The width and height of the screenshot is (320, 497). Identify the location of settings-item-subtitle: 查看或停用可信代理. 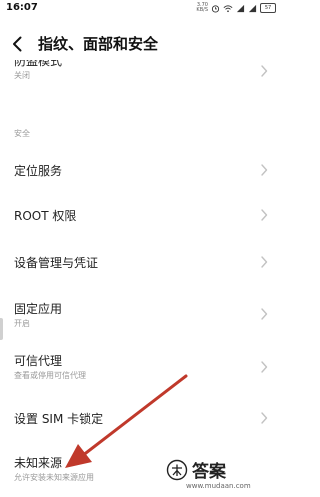
(50, 375).